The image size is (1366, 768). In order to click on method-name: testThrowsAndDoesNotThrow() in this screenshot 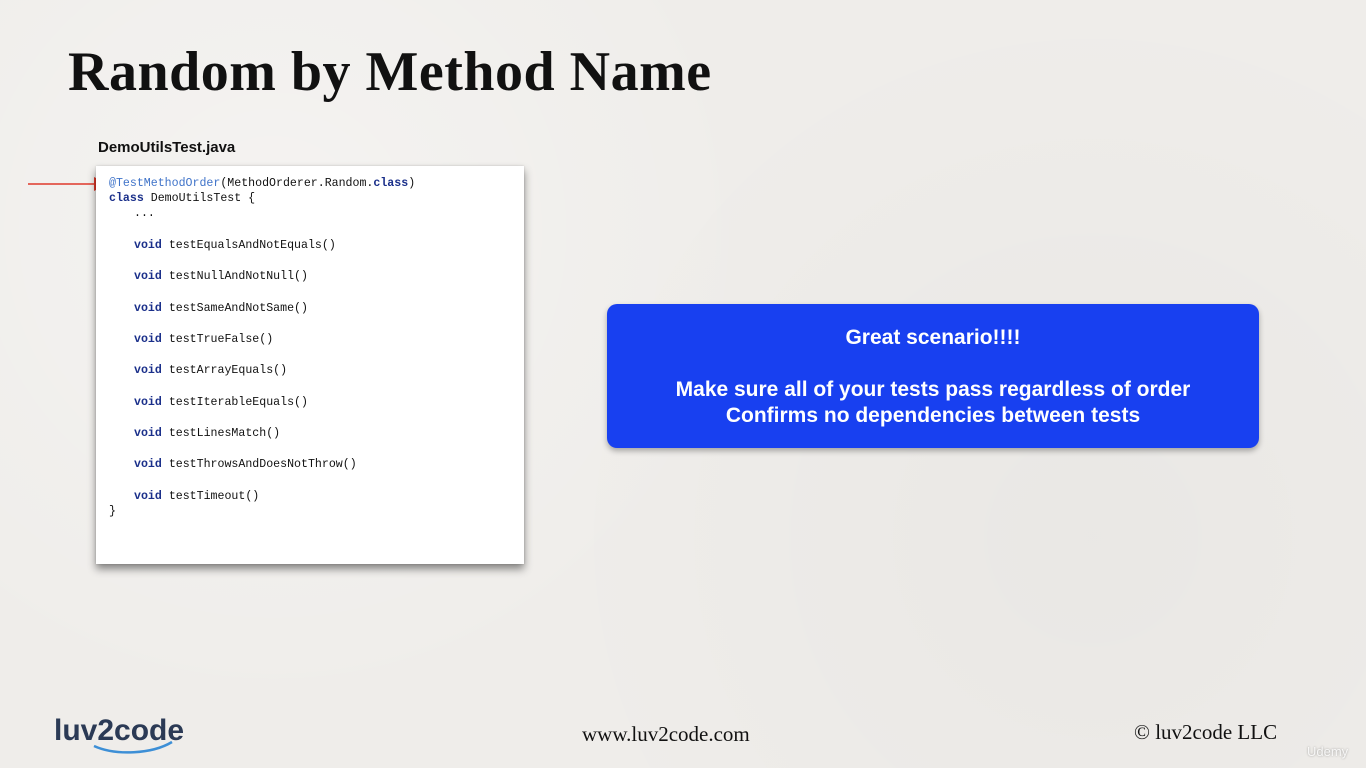, I will do `click(262, 464)`.